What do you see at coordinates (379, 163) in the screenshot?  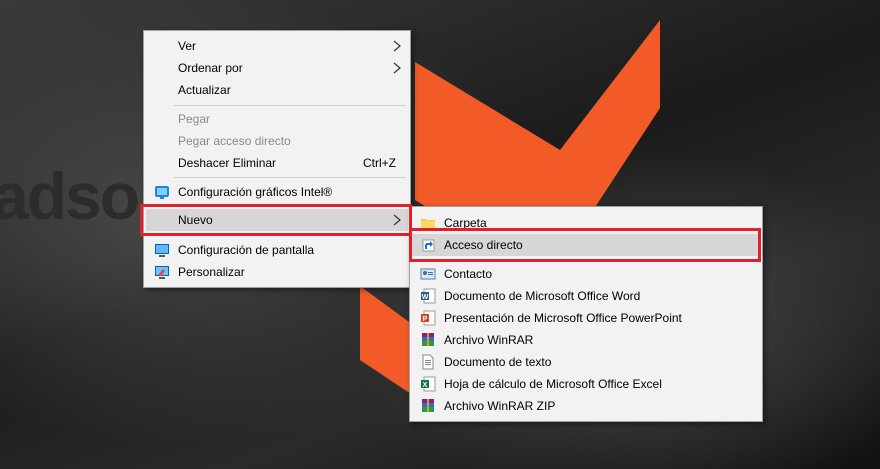 I see `shortcut-label: Ctrl+Z` at bounding box center [379, 163].